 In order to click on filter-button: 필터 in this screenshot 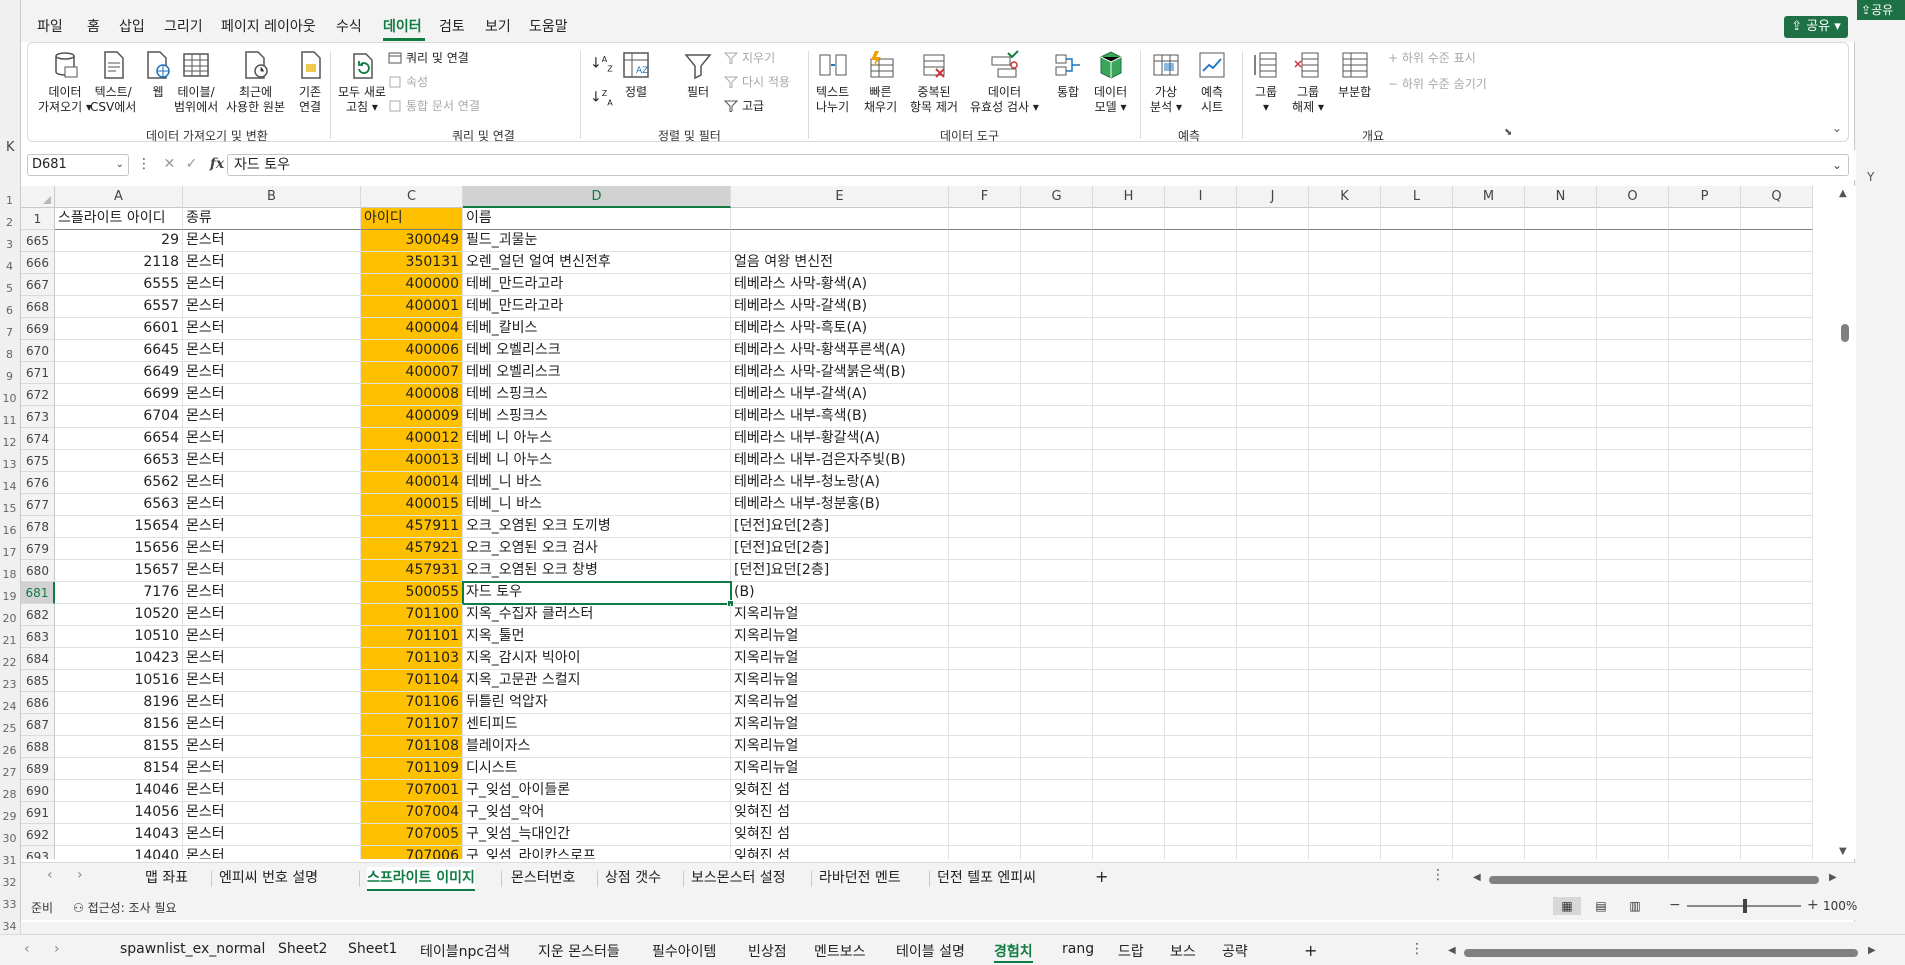, I will do `click(698, 74)`.